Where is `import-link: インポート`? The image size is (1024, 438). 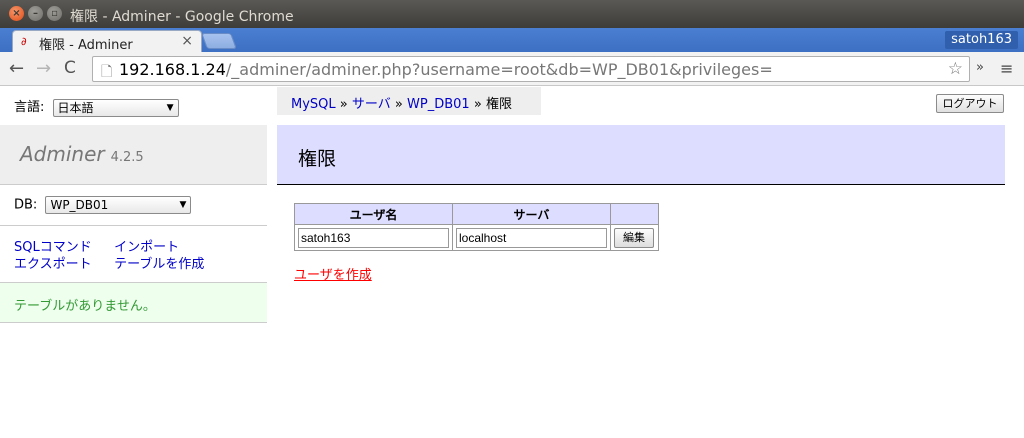
import-link: インポート is located at coordinates (146, 247).